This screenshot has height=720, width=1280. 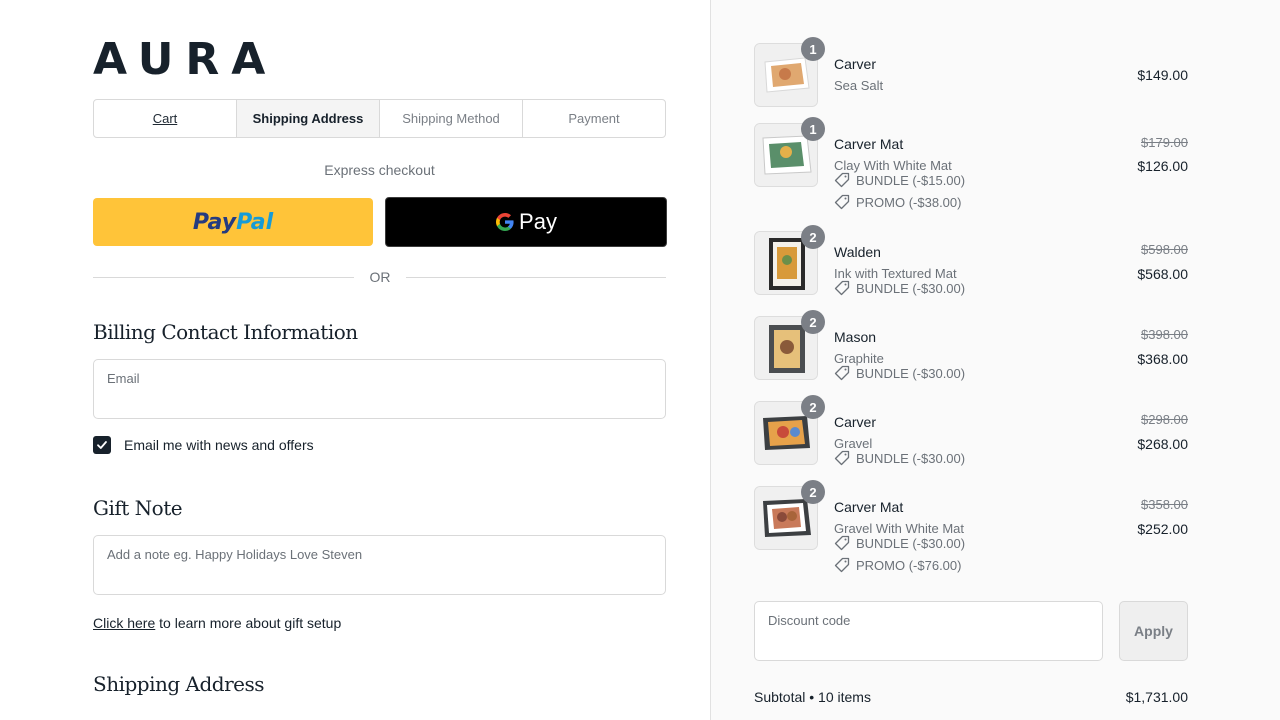 I want to click on item-original-price: $298.00, so click(x=1164, y=419).